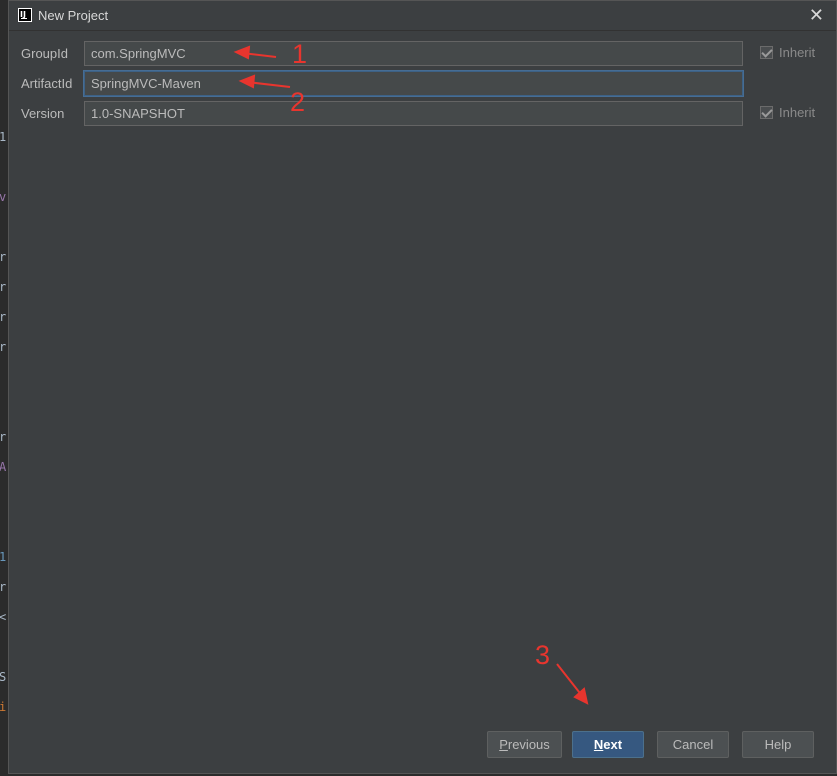 The image size is (837, 776). I want to click on arrow-2-head-icon, so click(247, 81).